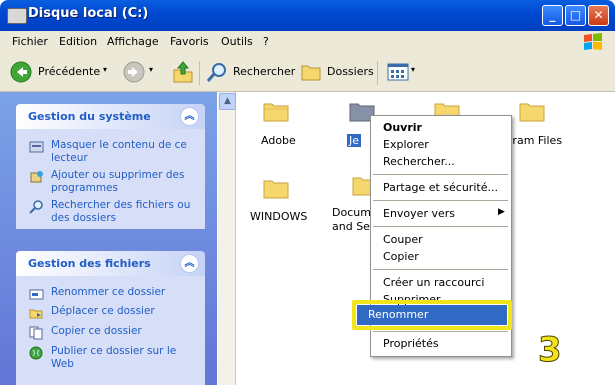 Image resolution: width=615 pixels, height=385 pixels. What do you see at coordinates (17, 16) in the screenshot?
I see `drive-icon` at bounding box center [17, 16].